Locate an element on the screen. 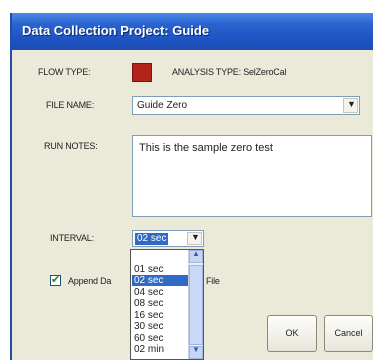 The image size is (373, 360). append-label-suffix: File is located at coordinates (213, 281).